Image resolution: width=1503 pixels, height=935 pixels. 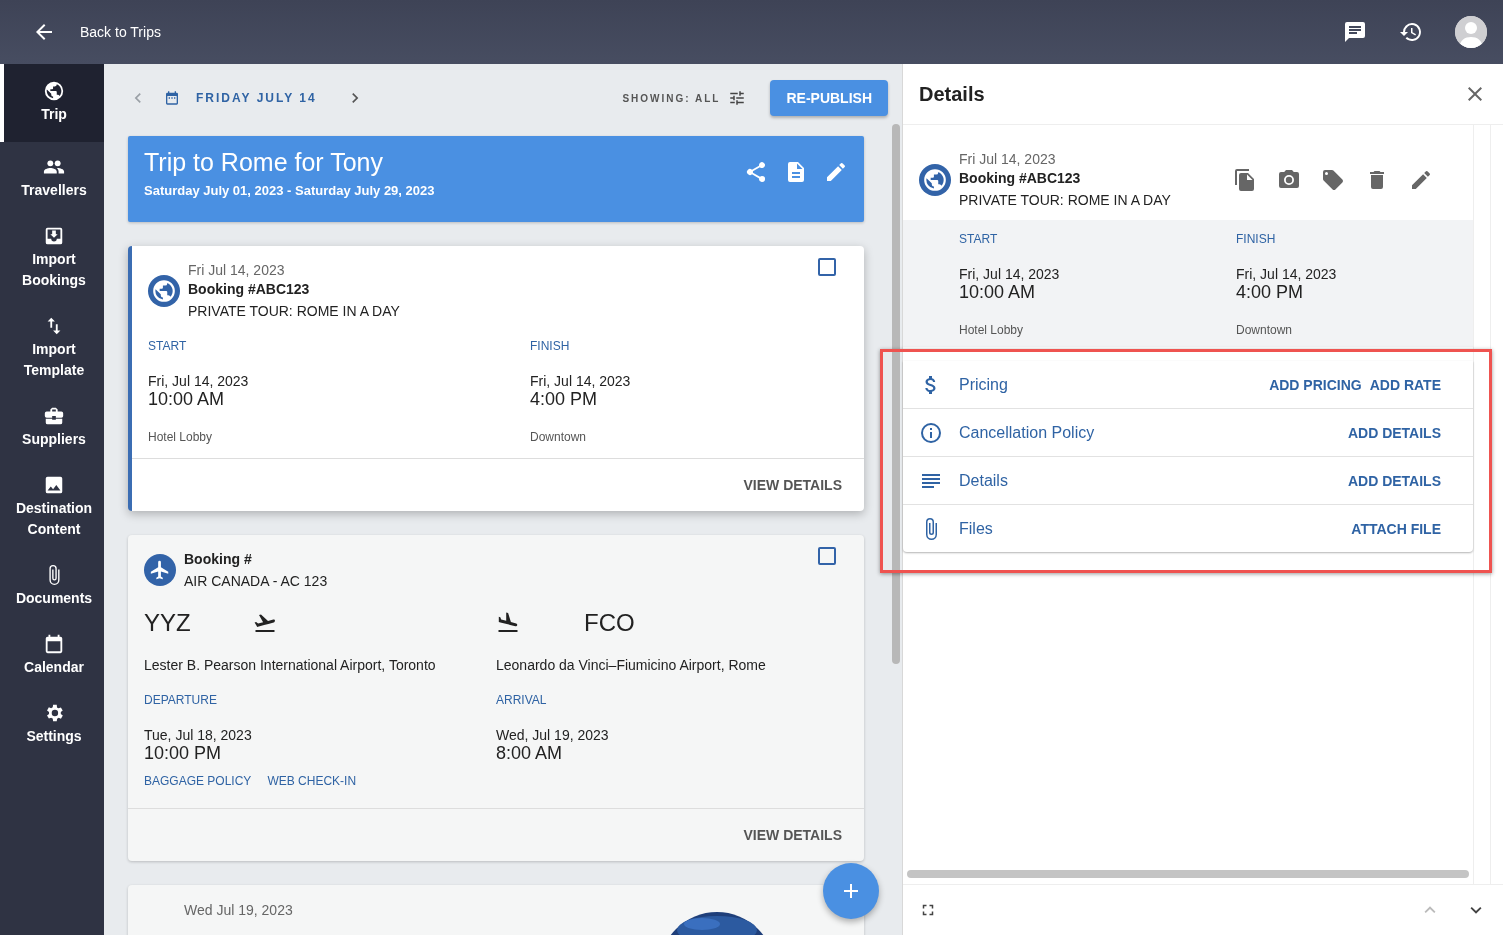 I want to click on sidebar-item: Calendar, so click(x=52, y=653).